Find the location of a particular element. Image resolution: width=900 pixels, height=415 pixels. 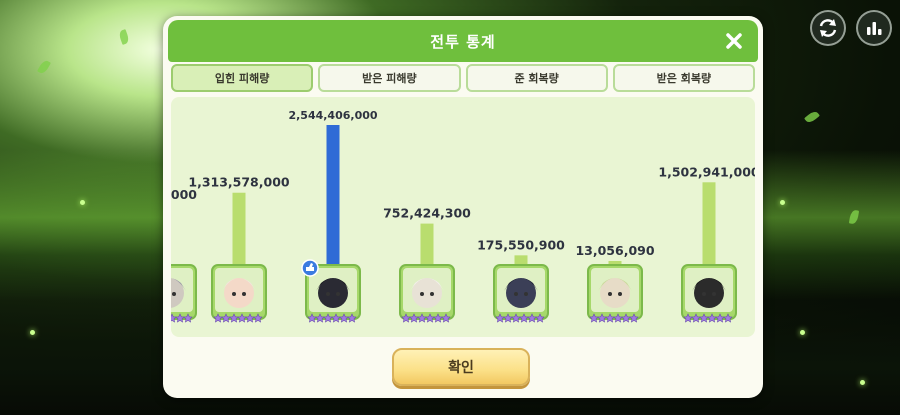

dialog-header: 전투 통계 is located at coordinates (463, 41).